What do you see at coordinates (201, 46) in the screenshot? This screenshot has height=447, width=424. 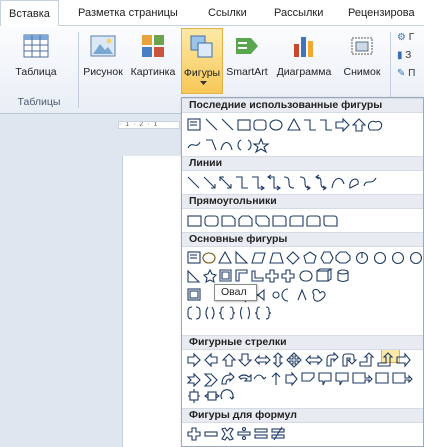 I see `shapes-icon` at bounding box center [201, 46].